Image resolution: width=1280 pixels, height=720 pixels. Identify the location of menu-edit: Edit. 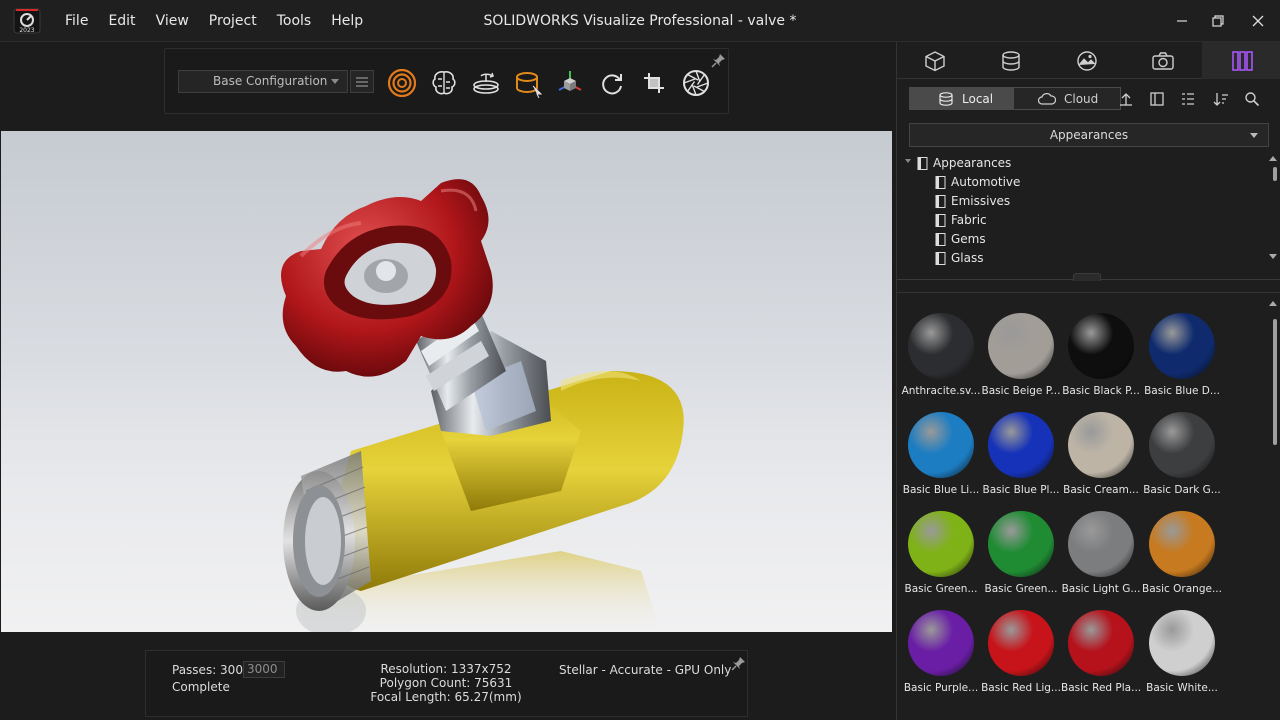
(121, 21).